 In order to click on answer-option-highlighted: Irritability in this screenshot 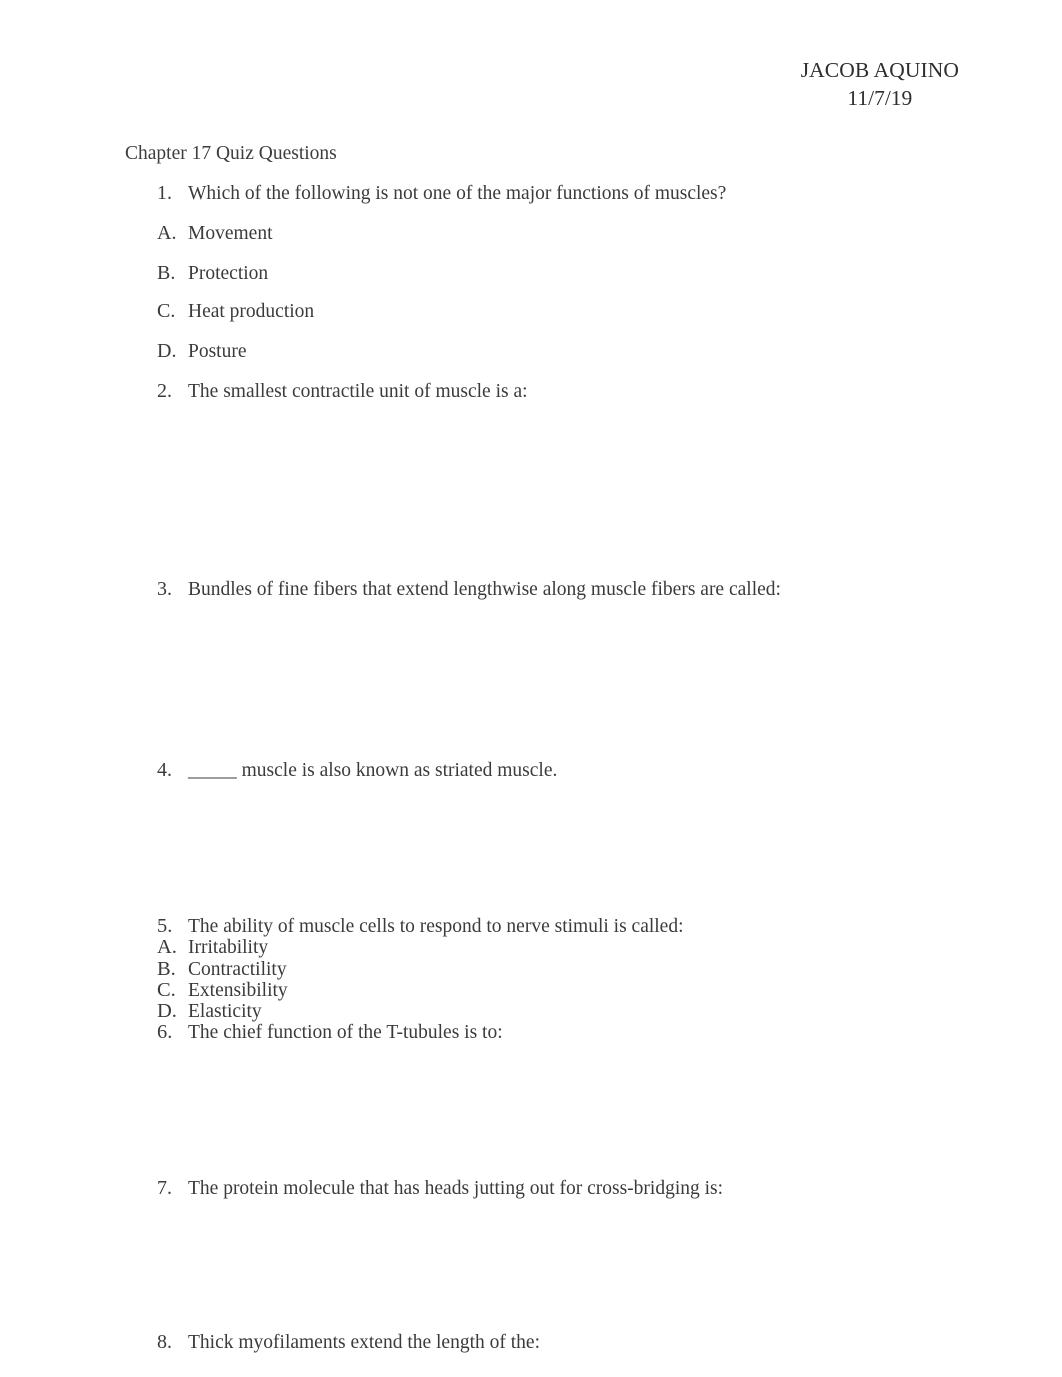, I will do `click(236, 948)`.